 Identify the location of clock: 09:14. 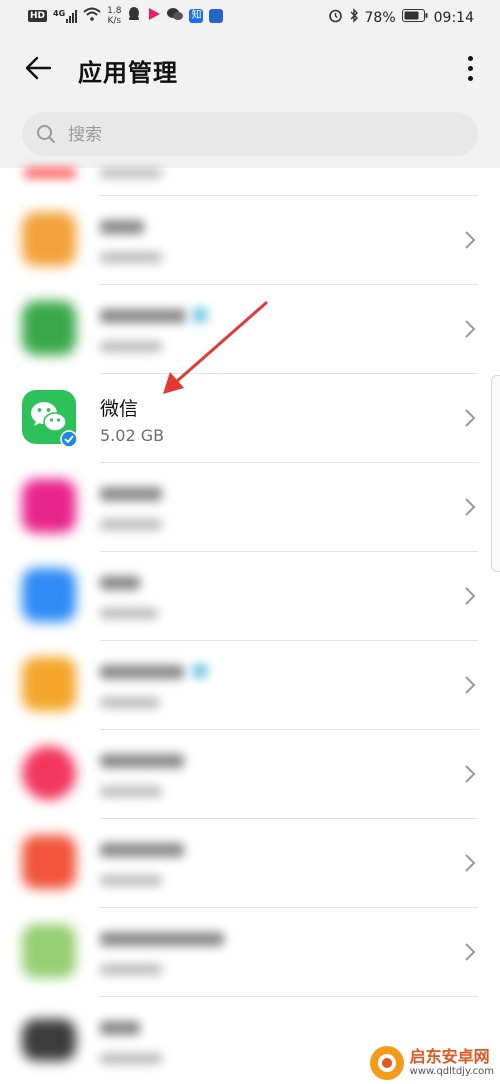
(453, 17).